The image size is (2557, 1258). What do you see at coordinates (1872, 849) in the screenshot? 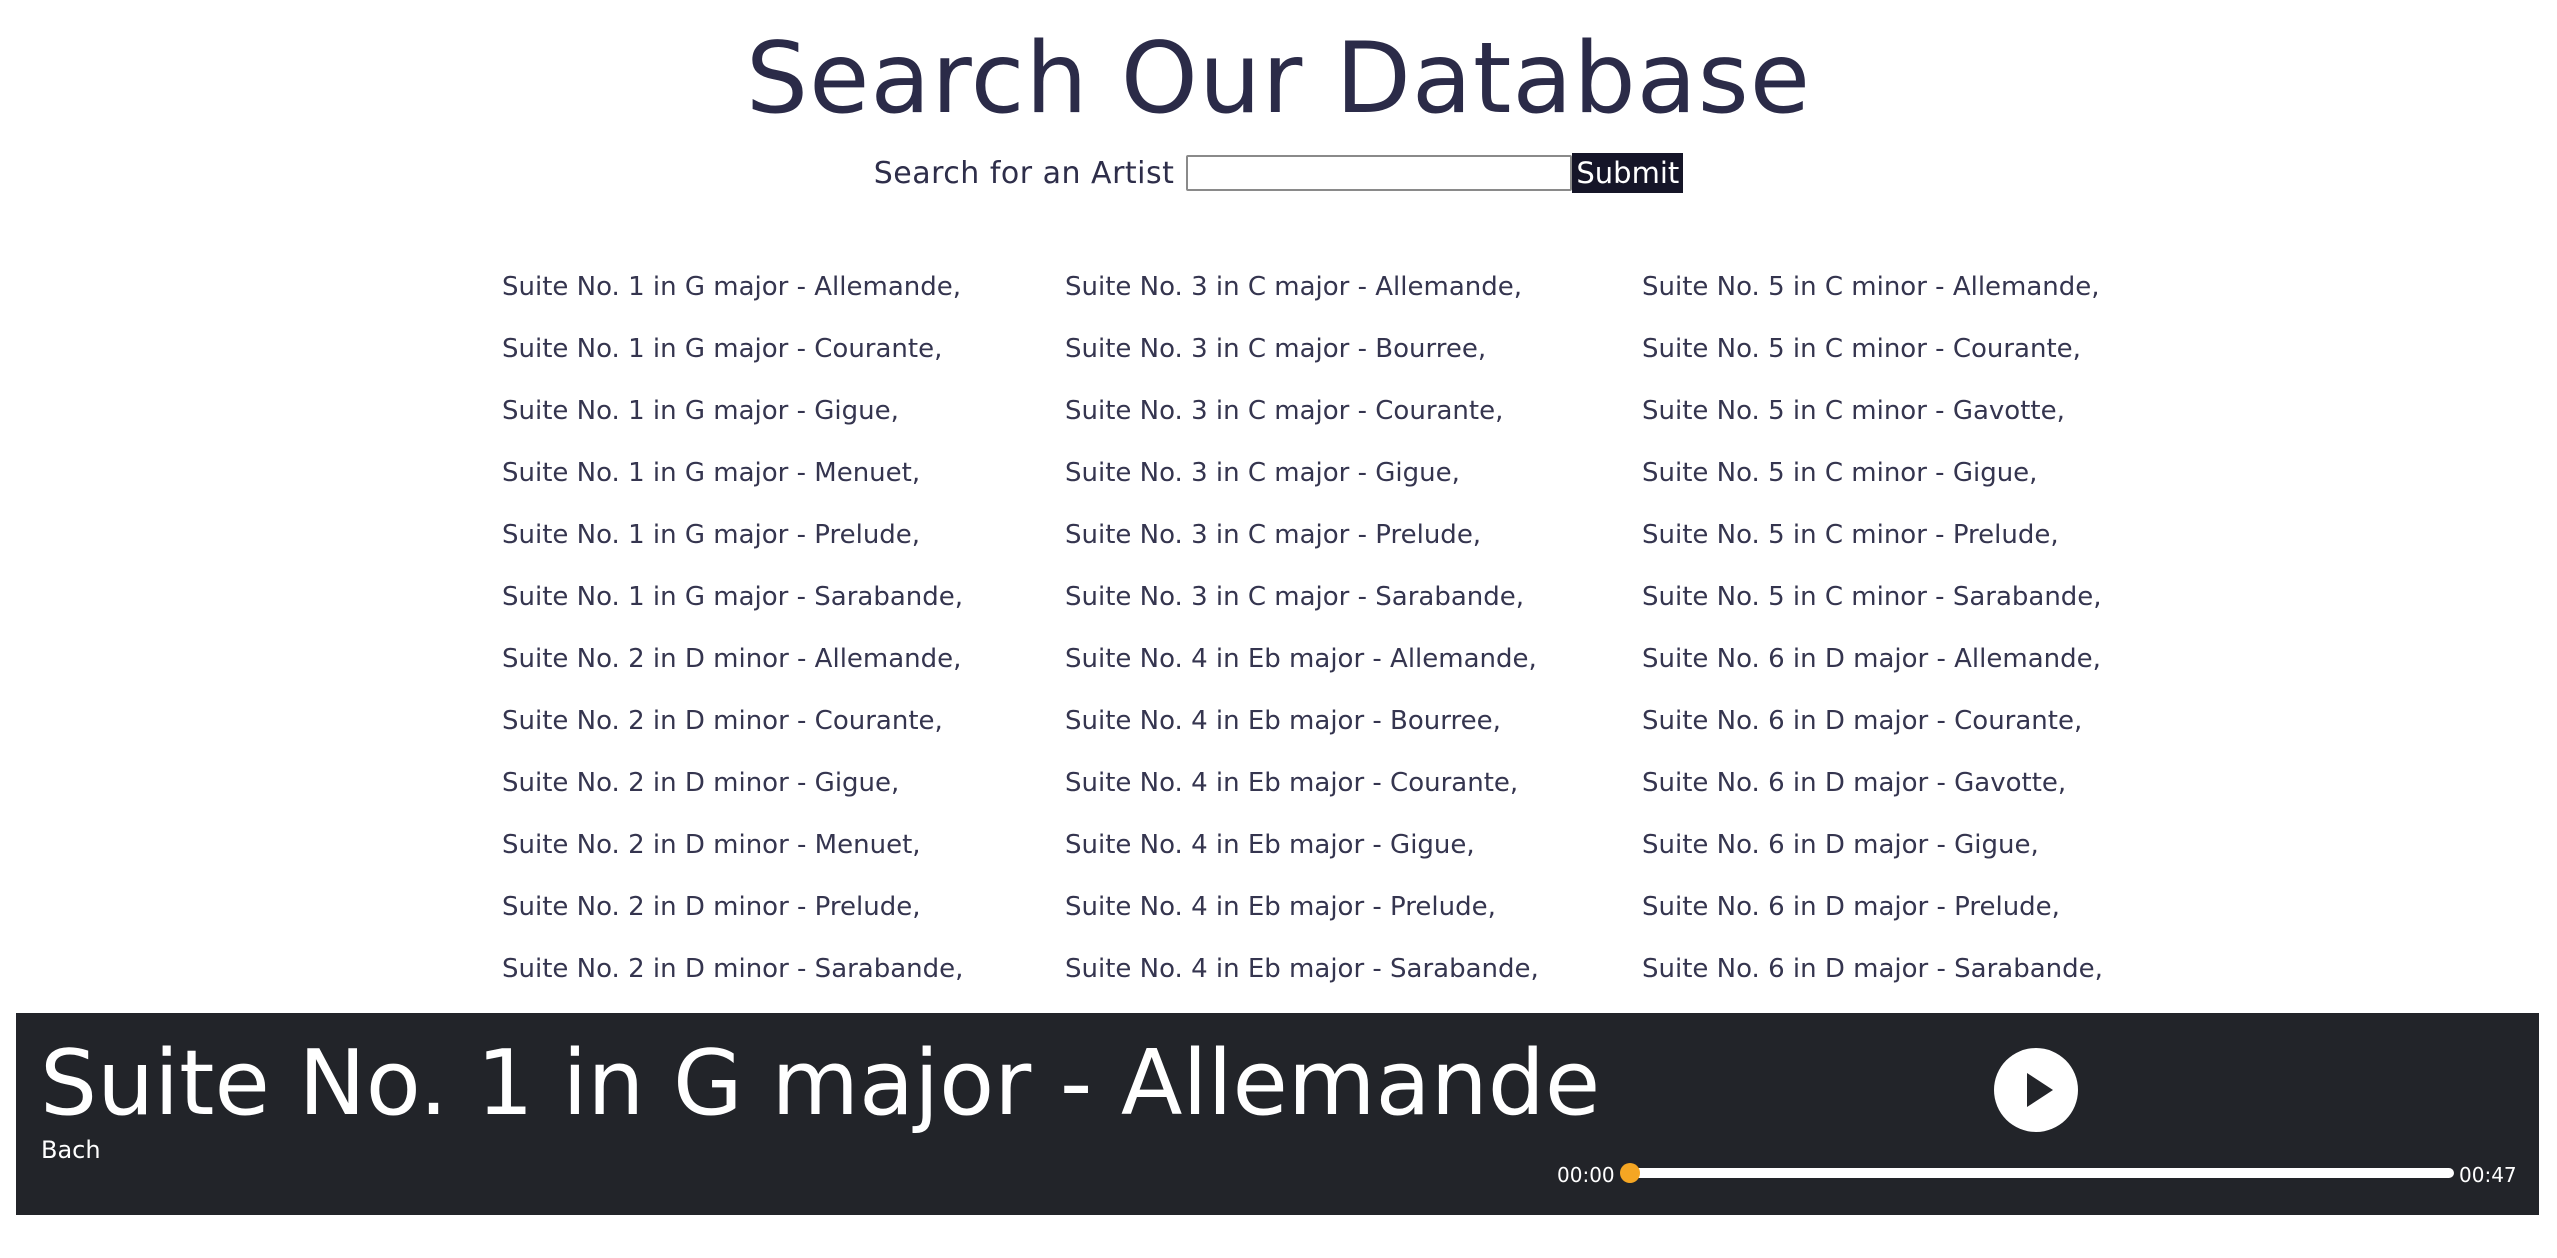
I see `track-item: Suite No. 6 in D major - Gigue,` at bounding box center [1872, 849].